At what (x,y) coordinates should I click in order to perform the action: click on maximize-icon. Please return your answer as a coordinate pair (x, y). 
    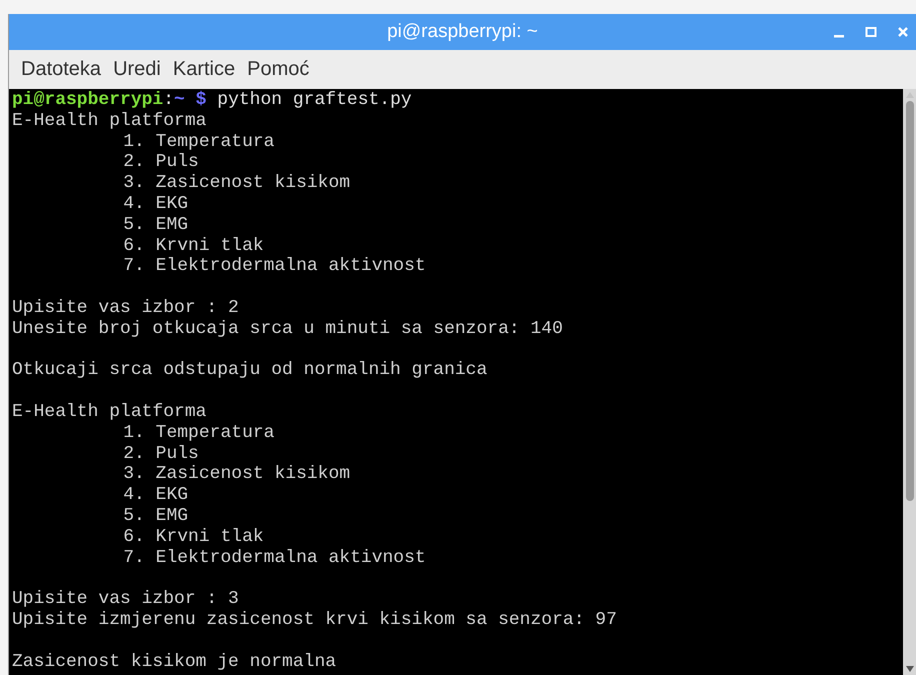
    Looking at the image, I should click on (871, 32).